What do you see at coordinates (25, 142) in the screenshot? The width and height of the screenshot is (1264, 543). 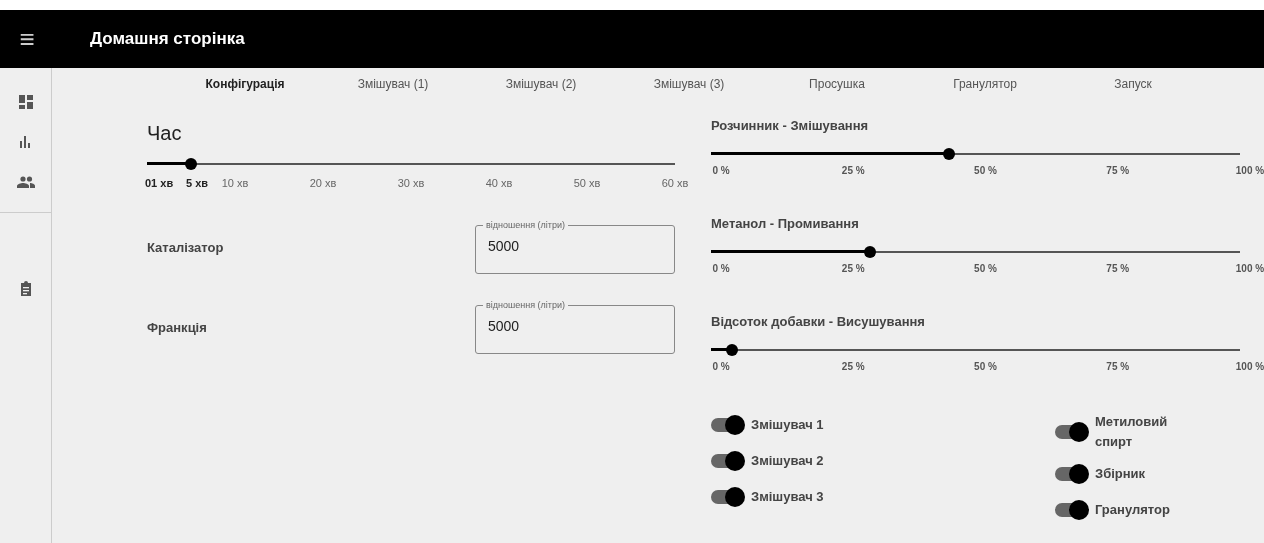 I see `bar-chart-icon` at bounding box center [25, 142].